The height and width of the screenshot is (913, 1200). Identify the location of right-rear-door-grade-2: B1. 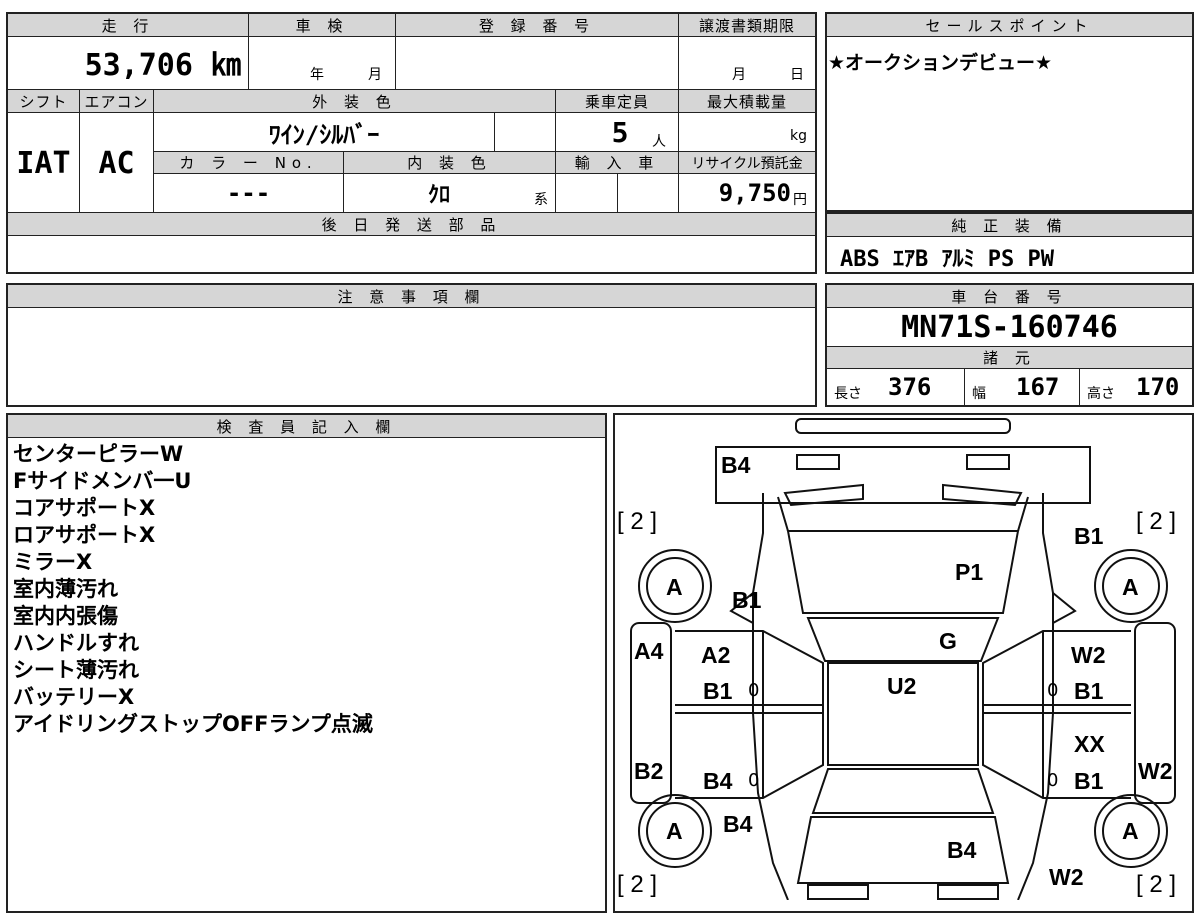
(1089, 781).